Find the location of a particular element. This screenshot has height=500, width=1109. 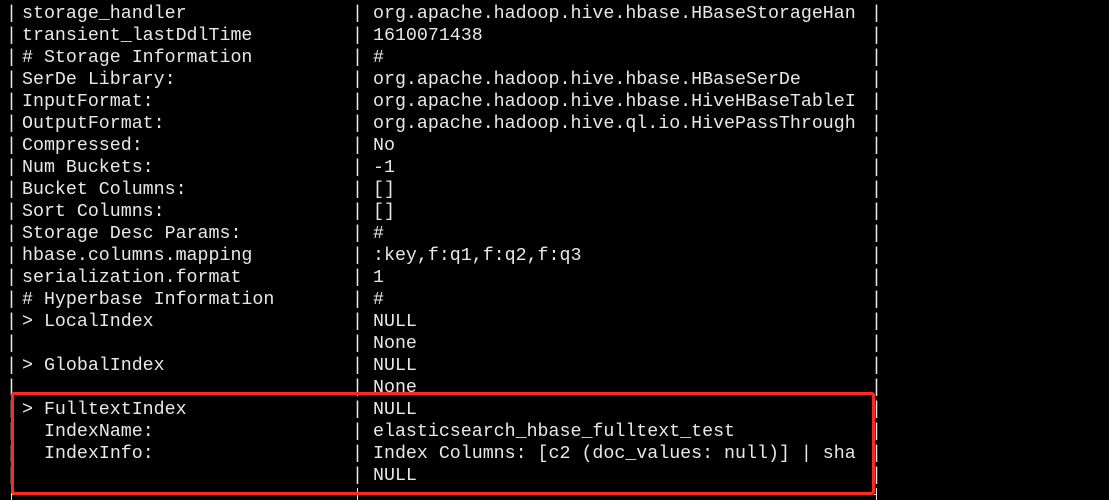

row-key: transient_lastDdlTime is located at coordinates (137, 36).